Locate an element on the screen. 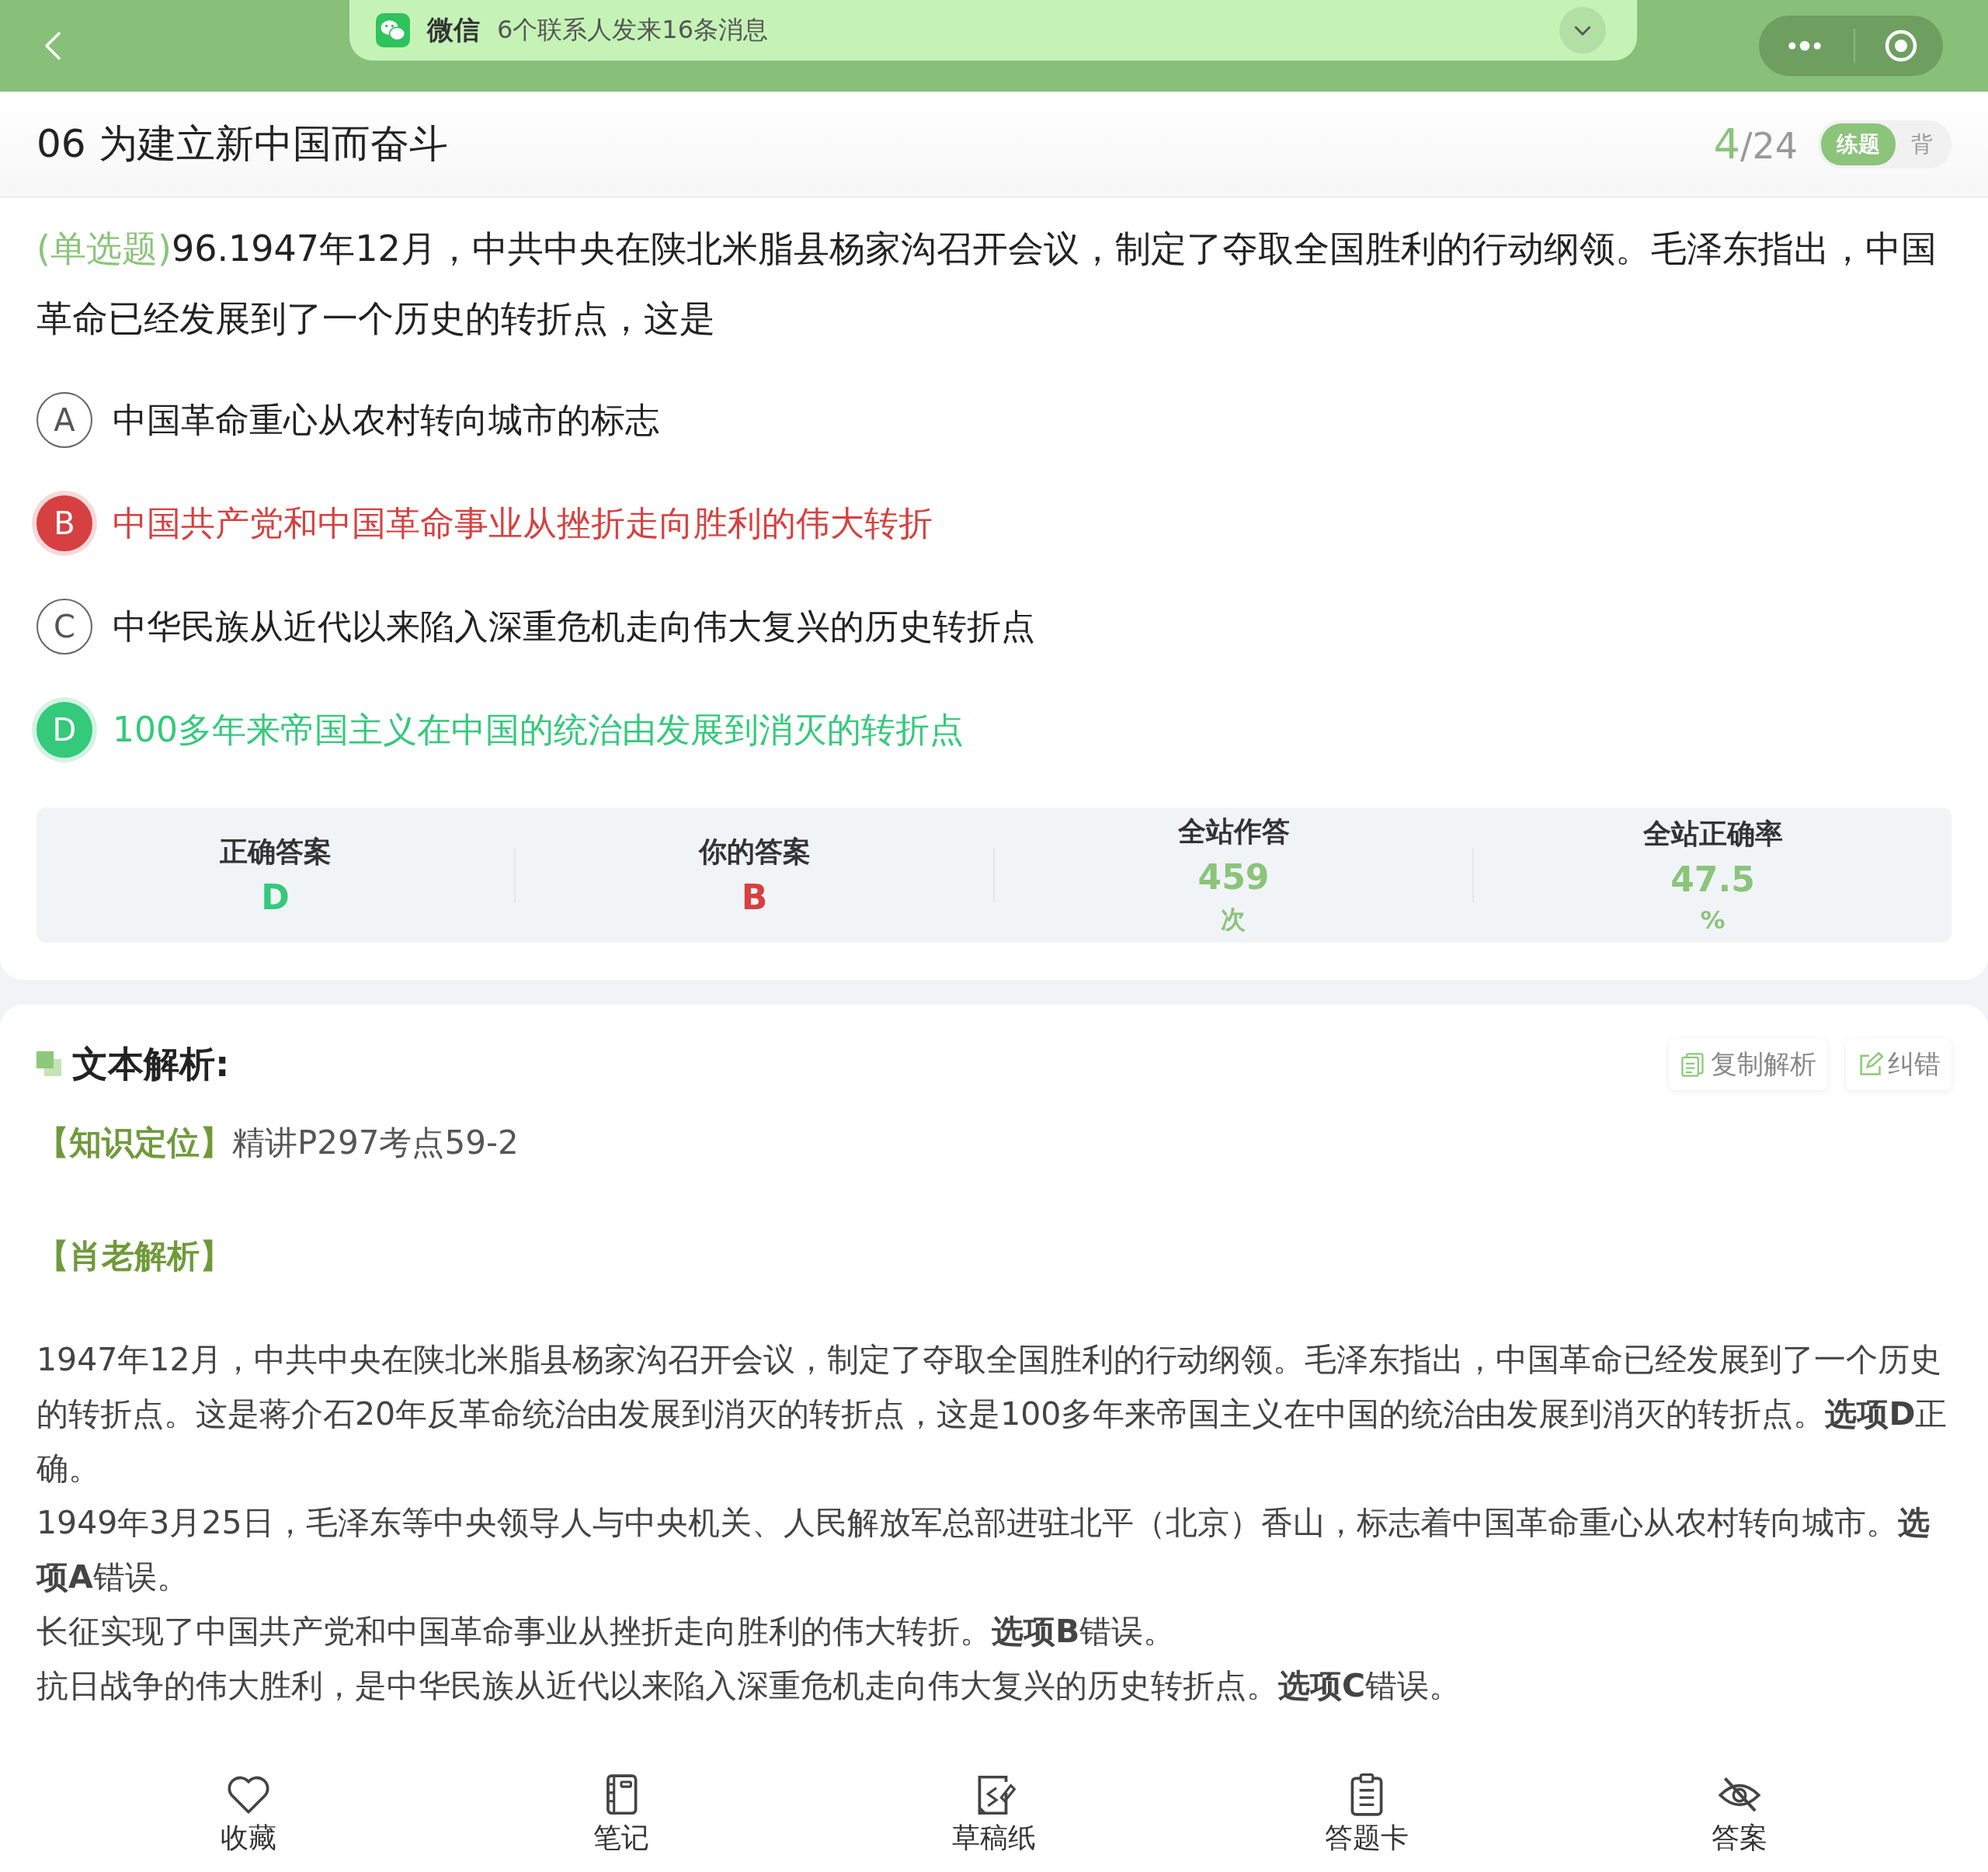 The width and height of the screenshot is (1988, 1872). analysis-paragraph: 1947年12月，中共中央在陕北米脂县杨家沟召开会议，制定了夺取全国胜利的行动纲领。毛泽东指出，中国革命已经发展到了一个历史的转折点。这是蒋介石20年反革命统治由发展到消灭的转折点，这是100多年来帝国主义在中国的统治由发展到消灭的转折点。选项D正确。 is located at coordinates (992, 1414).